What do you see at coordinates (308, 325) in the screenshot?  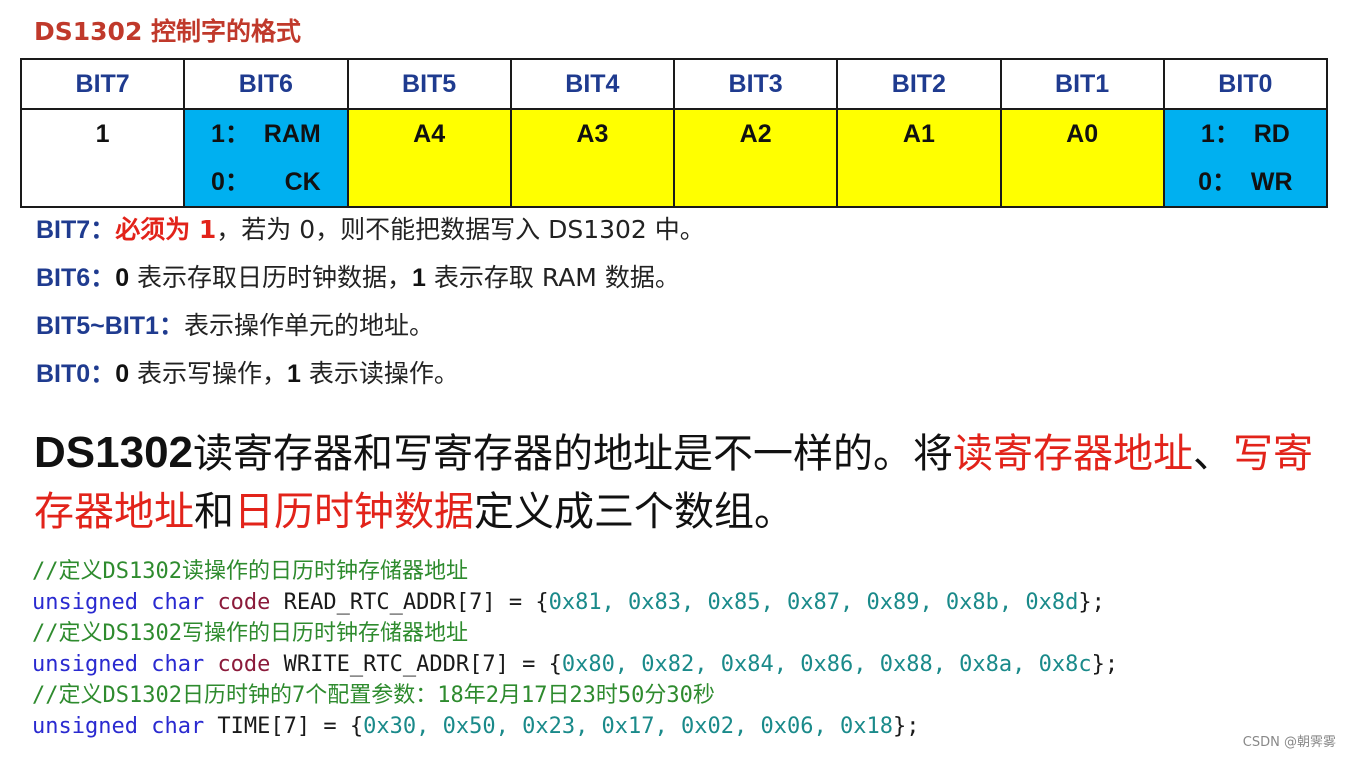 I see `note-bit5-1-text: 表示操作单元的地址。` at bounding box center [308, 325].